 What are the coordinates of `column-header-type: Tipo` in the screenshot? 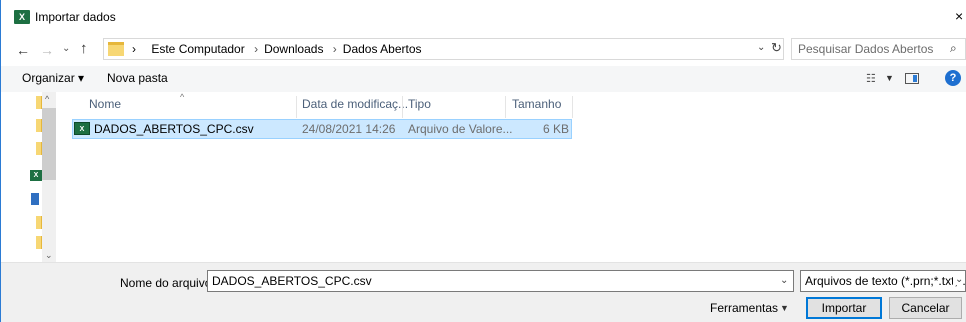 It's located at (419, 107).